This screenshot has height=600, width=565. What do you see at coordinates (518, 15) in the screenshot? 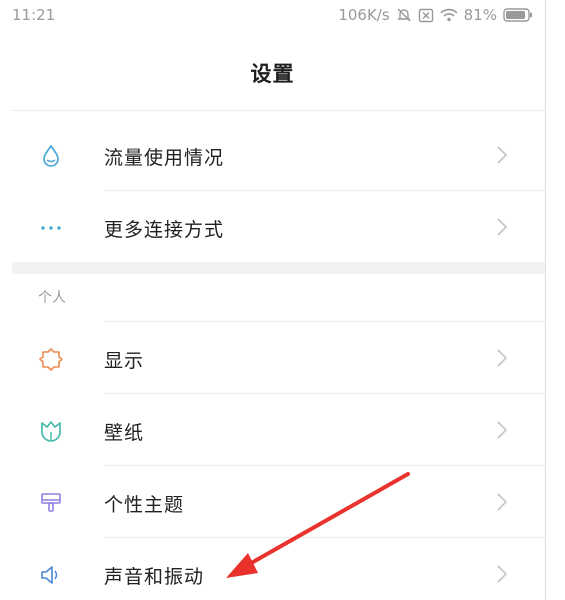
I see `battery-icon` at bounding box center [518, 15].